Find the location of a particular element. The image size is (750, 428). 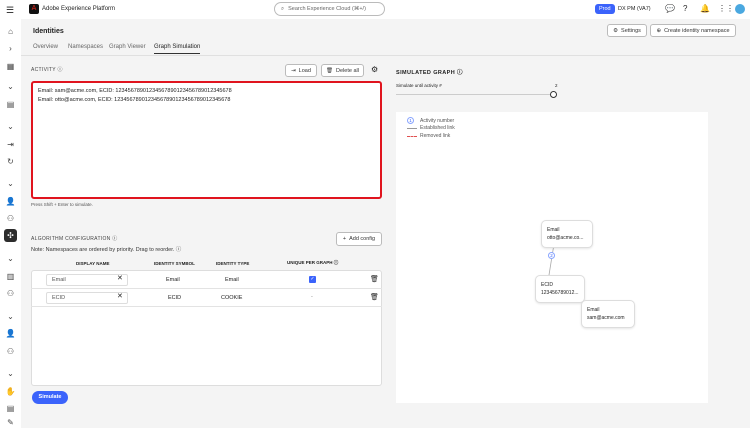

privacy-icon: ✋ is located at coordinates (10, 391).